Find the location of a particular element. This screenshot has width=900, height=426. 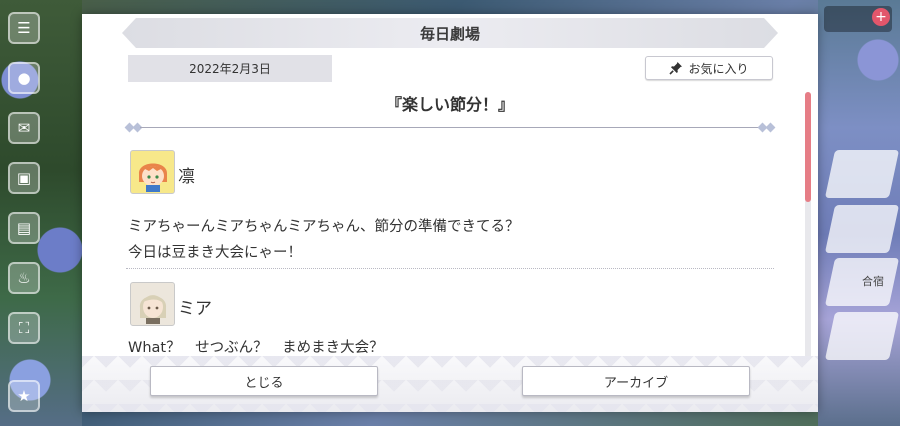

present-icon: ✉ is located at coordinates (24, 128).